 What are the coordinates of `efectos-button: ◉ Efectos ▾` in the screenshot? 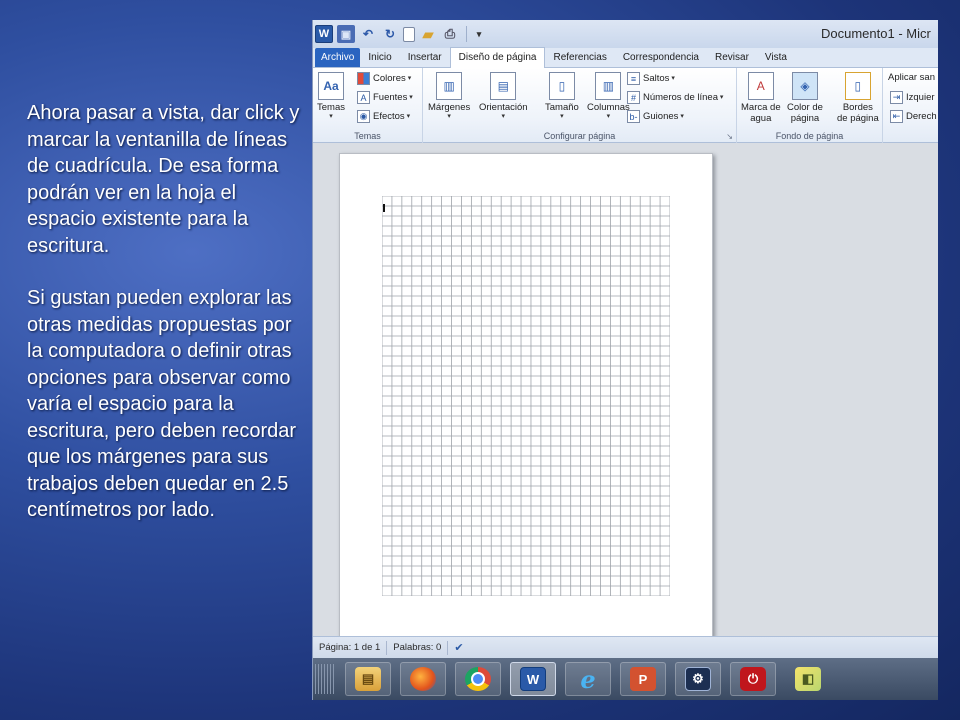 It's located at (383, 116).